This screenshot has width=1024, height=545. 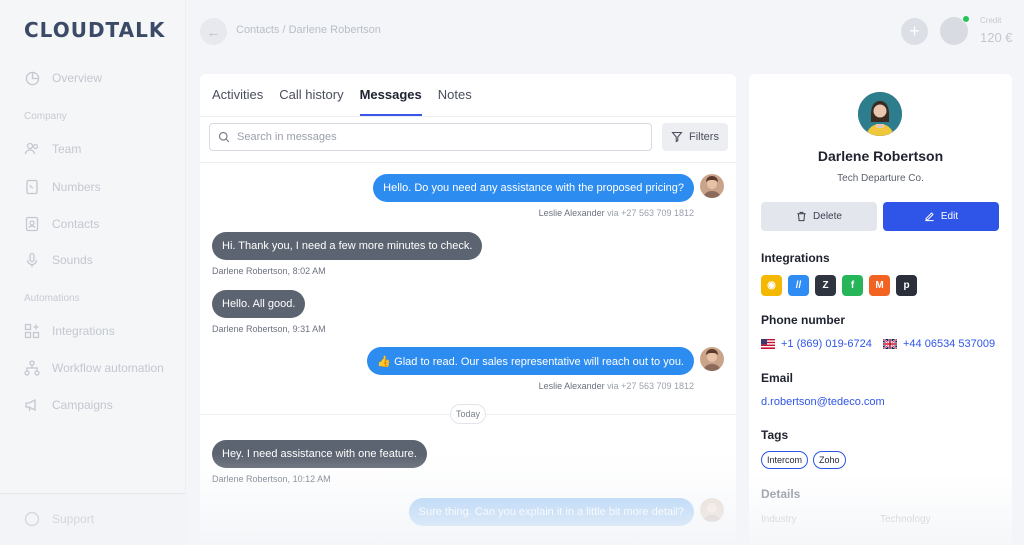 I want to click on puzzle-icon, so click(x=32, y=331).